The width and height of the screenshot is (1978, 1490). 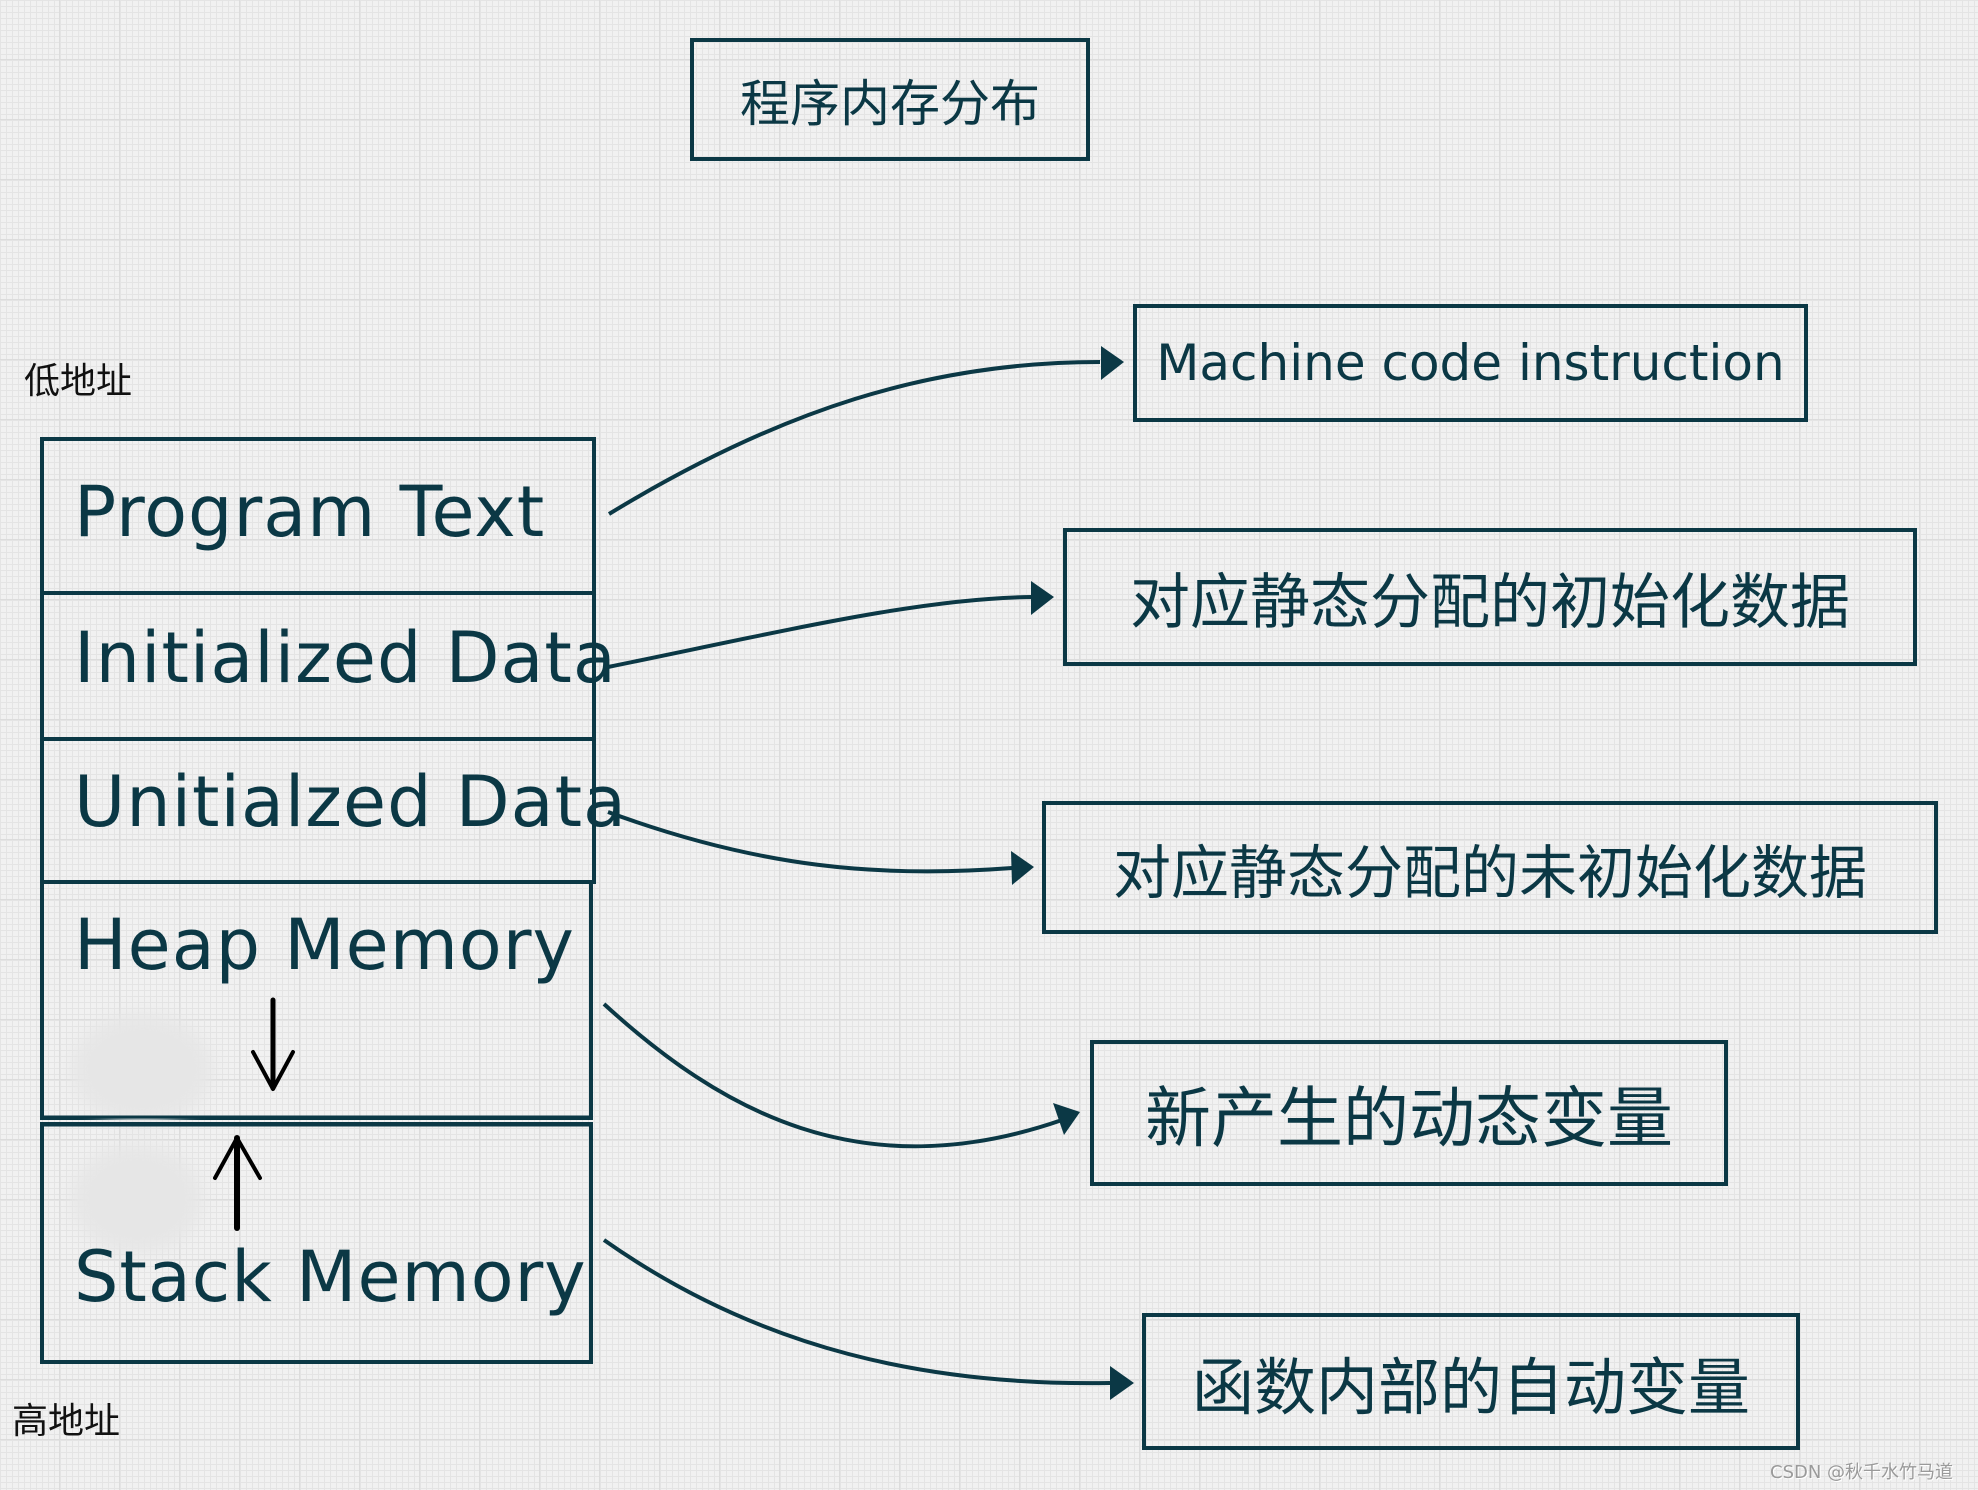 I want to click on connector-arrow-initialized-data, so click(x=820, y=632).